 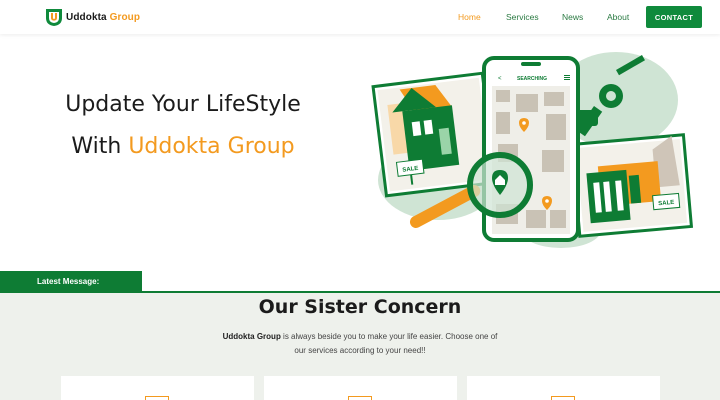 I want to click on nav-services-link: Services, so click(x=522, y=17).